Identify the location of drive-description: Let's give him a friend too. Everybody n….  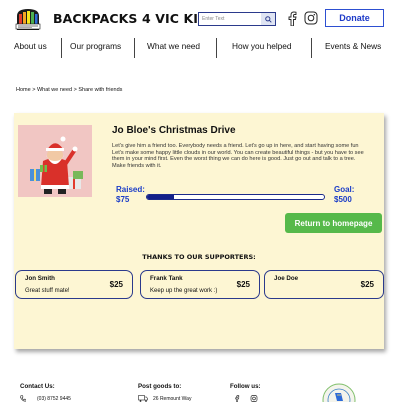
(238, 156).